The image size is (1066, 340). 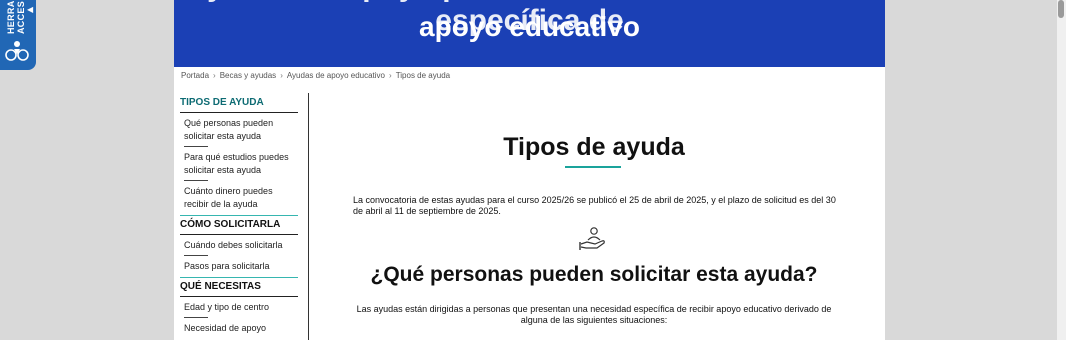 I want to click on accessibility-tools-tab: HERRAMIENTAS ACCES ◀, so click(x=18, y=35).